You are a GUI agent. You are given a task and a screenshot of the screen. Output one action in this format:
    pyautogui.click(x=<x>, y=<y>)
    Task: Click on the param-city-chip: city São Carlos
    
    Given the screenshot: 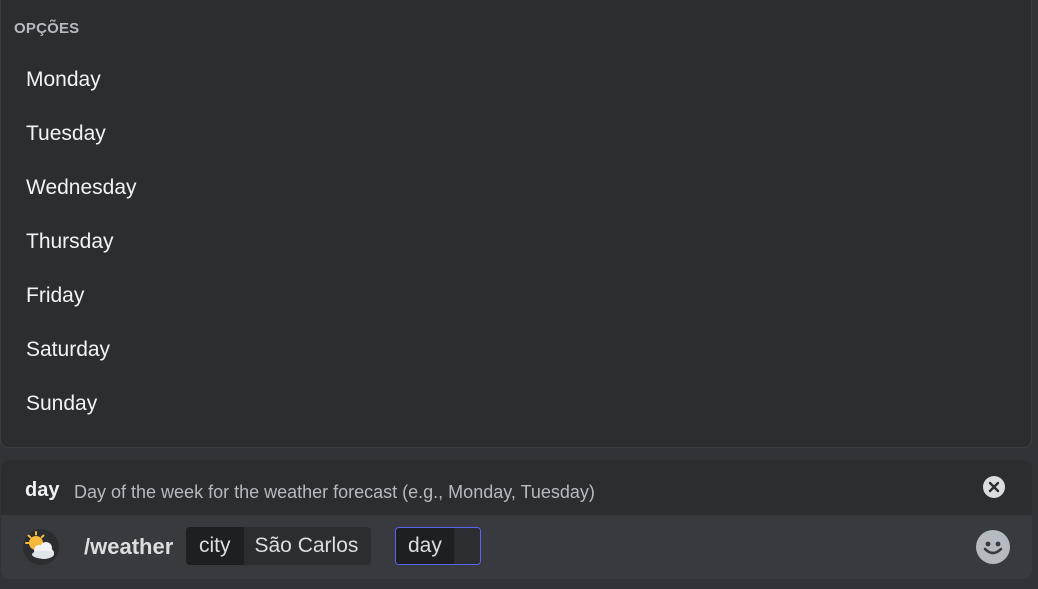 What is the action you would take?
    pyautogui.click(x=279, y=546)
    